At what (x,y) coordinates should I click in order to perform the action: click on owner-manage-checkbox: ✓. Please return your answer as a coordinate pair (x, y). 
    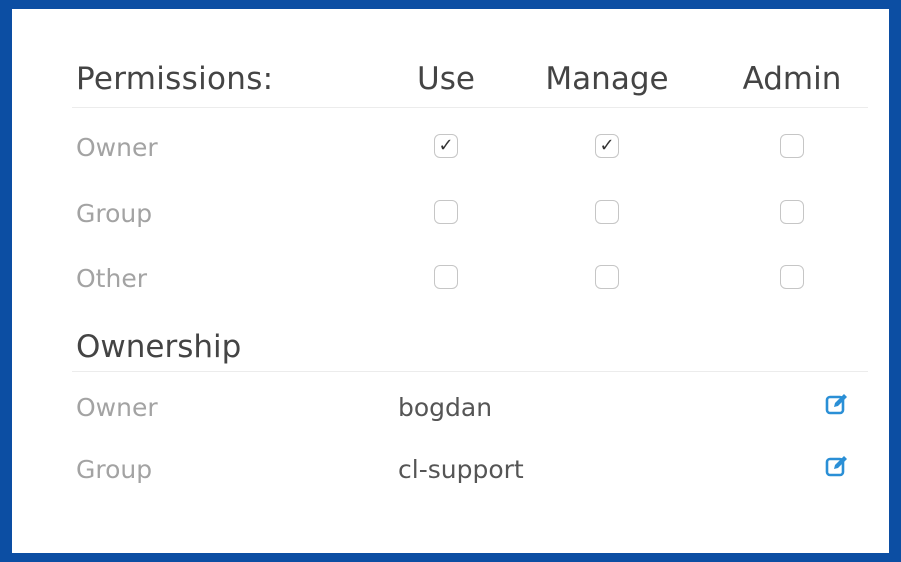
    Looking at the image, I should click on (607, 146).